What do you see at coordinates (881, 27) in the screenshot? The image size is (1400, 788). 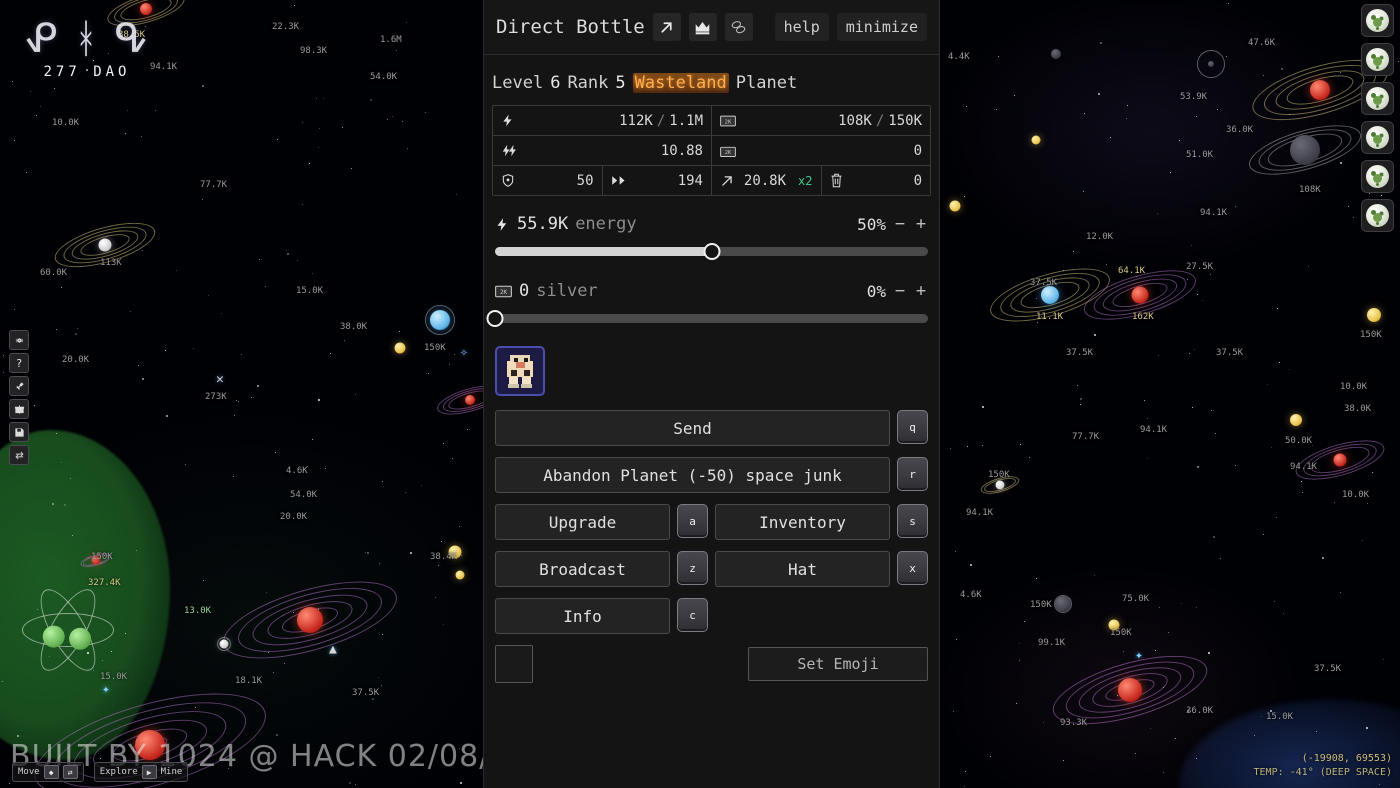 I see `minimize-button: minimize` at bounding box center [881, 27].